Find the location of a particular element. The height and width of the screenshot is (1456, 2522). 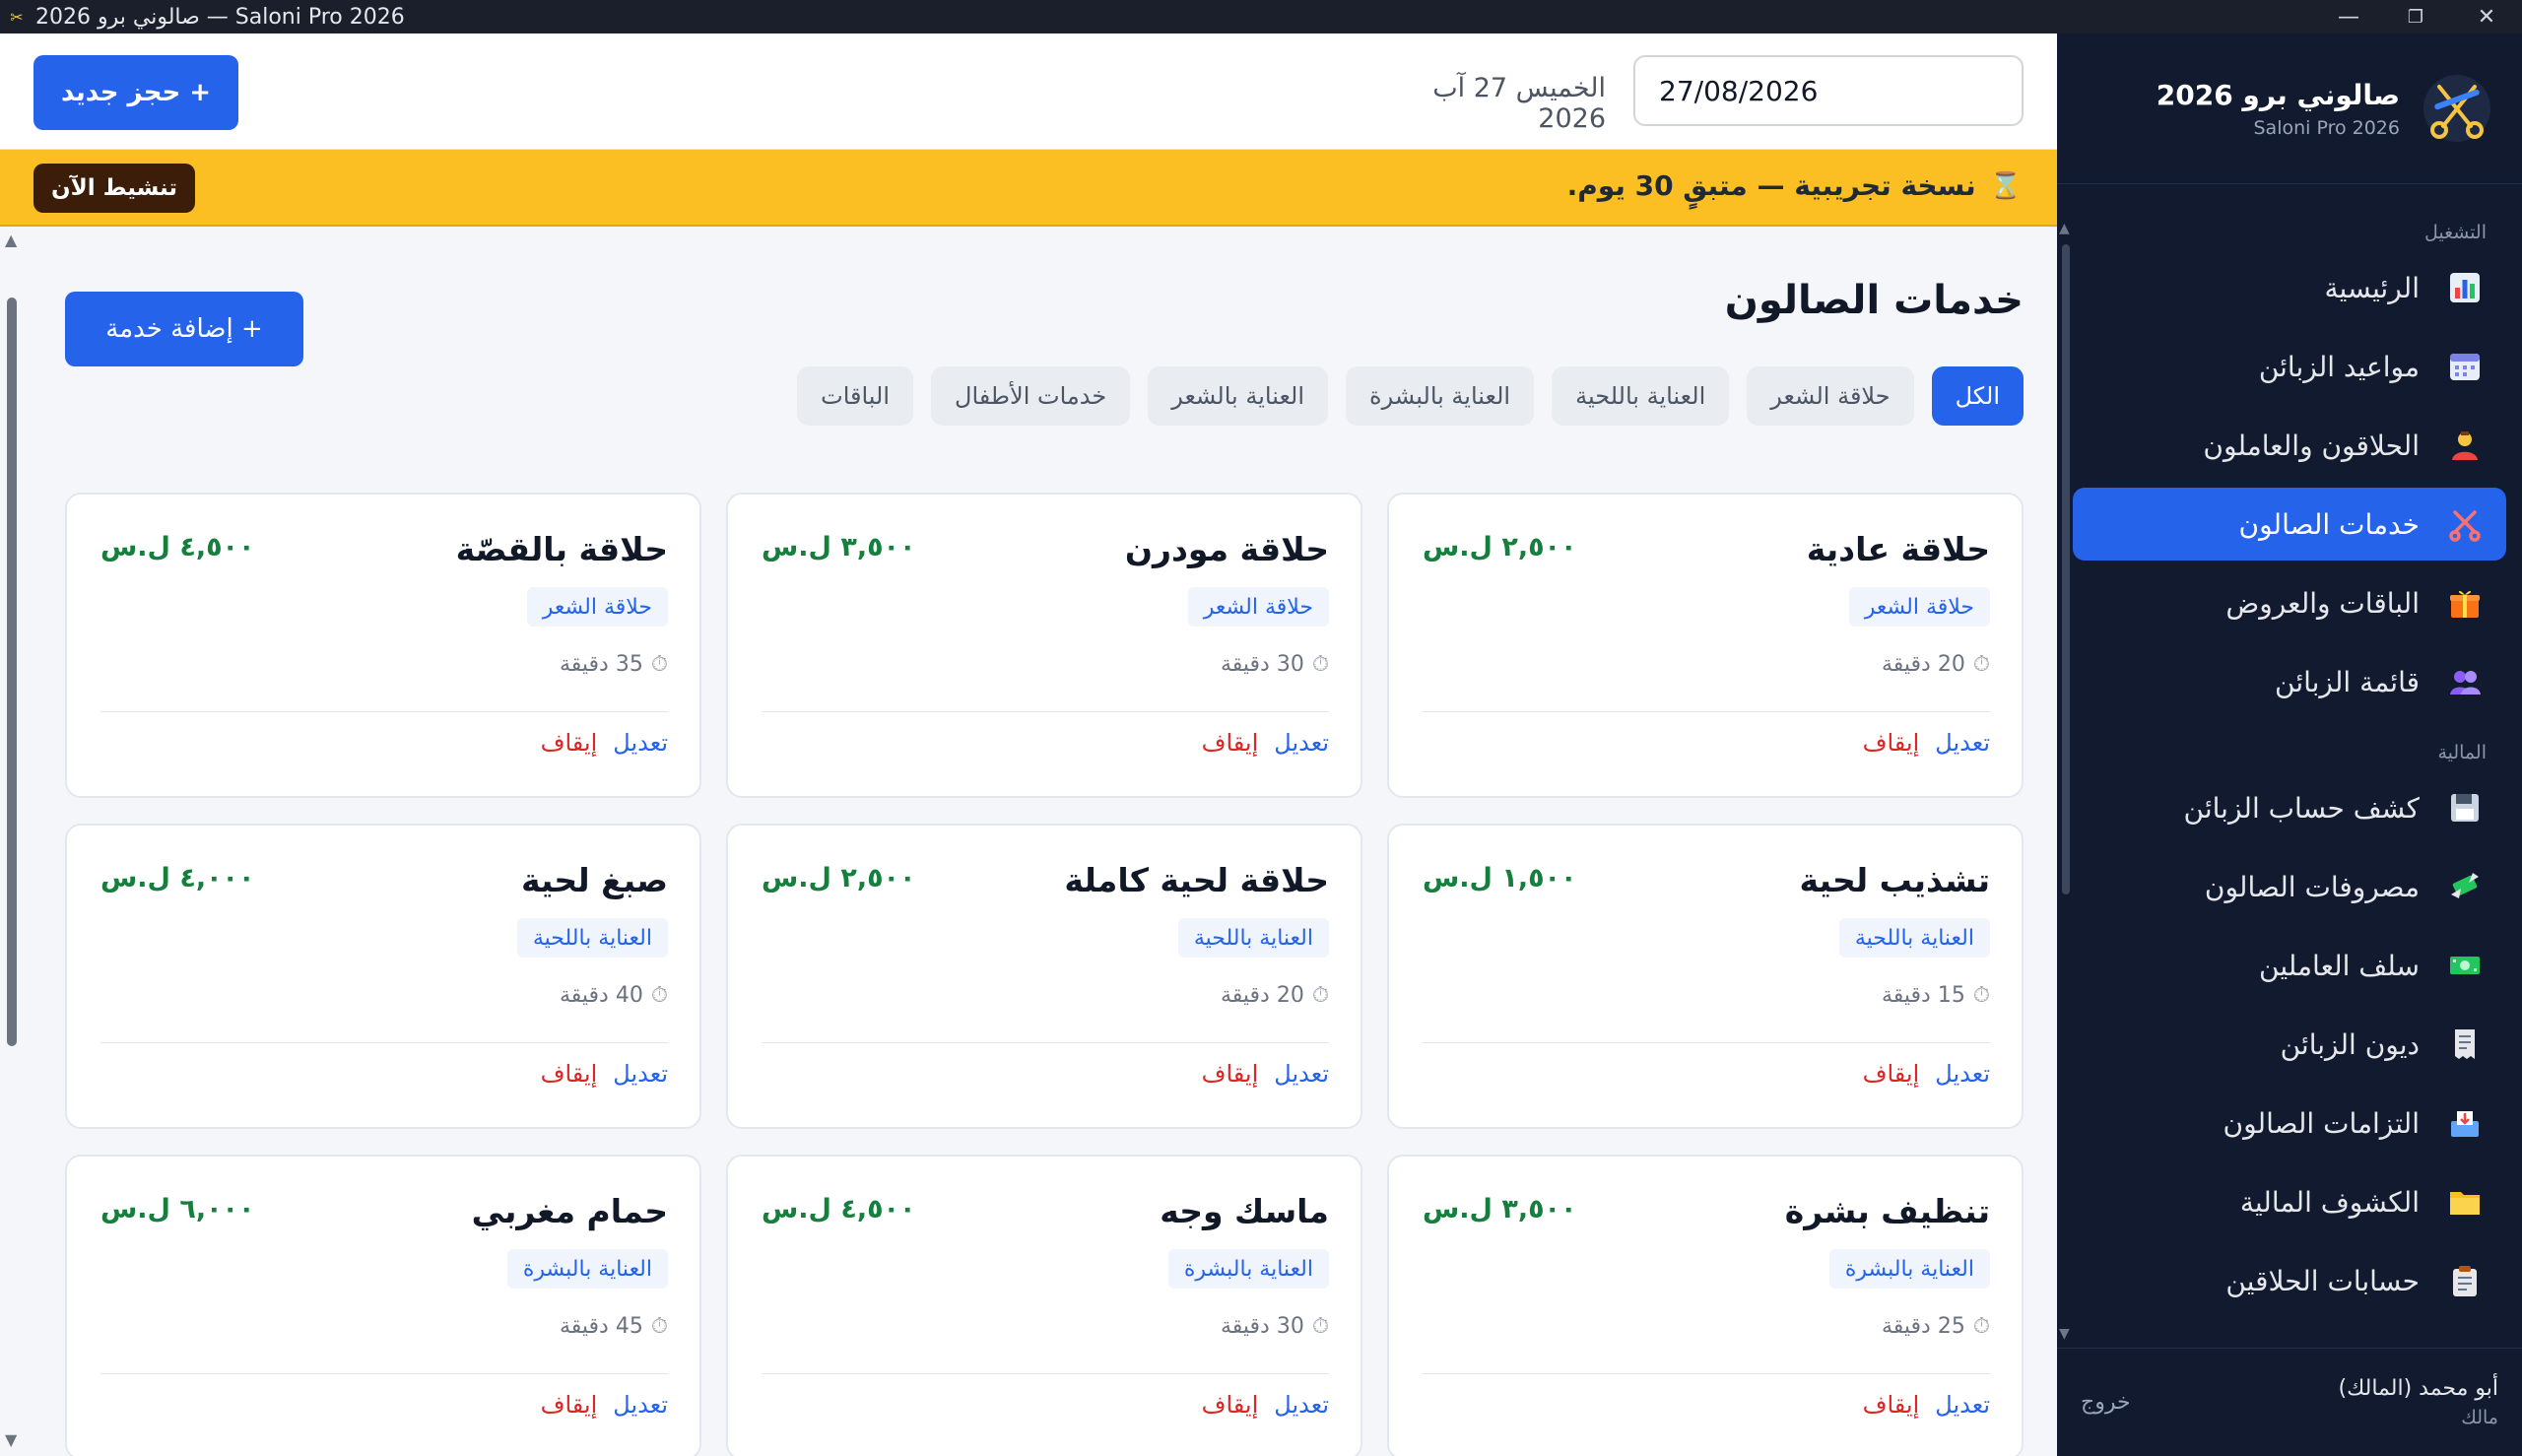

service-duration: ⏱ 25 دقيقة is located at coordinates (1936, 1326).